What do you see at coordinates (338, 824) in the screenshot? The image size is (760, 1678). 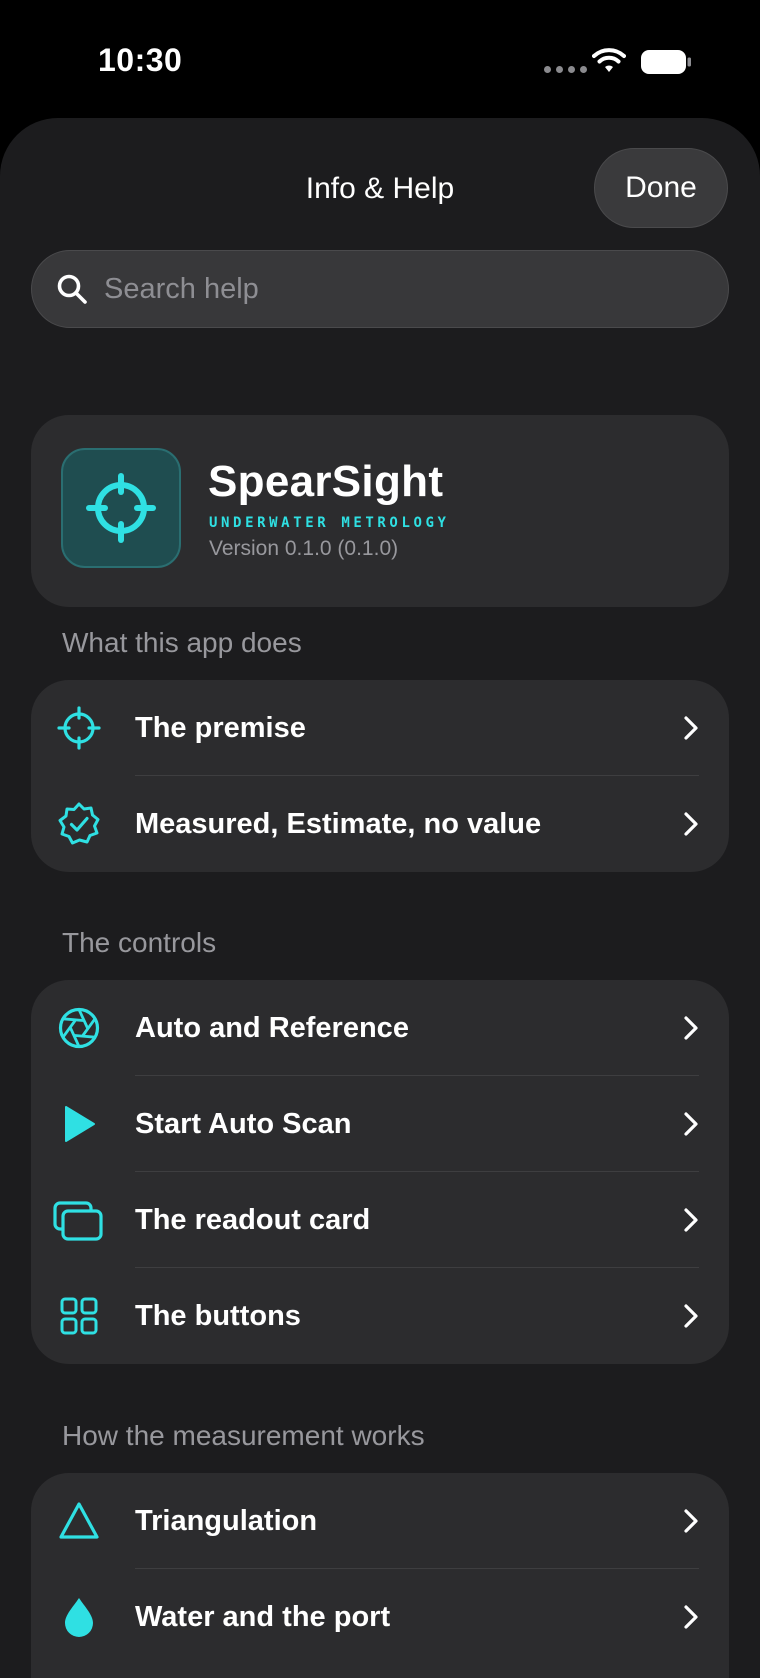 I see `help-item-label: Measured, Estimate, no value` at bounding box center [338, 824].